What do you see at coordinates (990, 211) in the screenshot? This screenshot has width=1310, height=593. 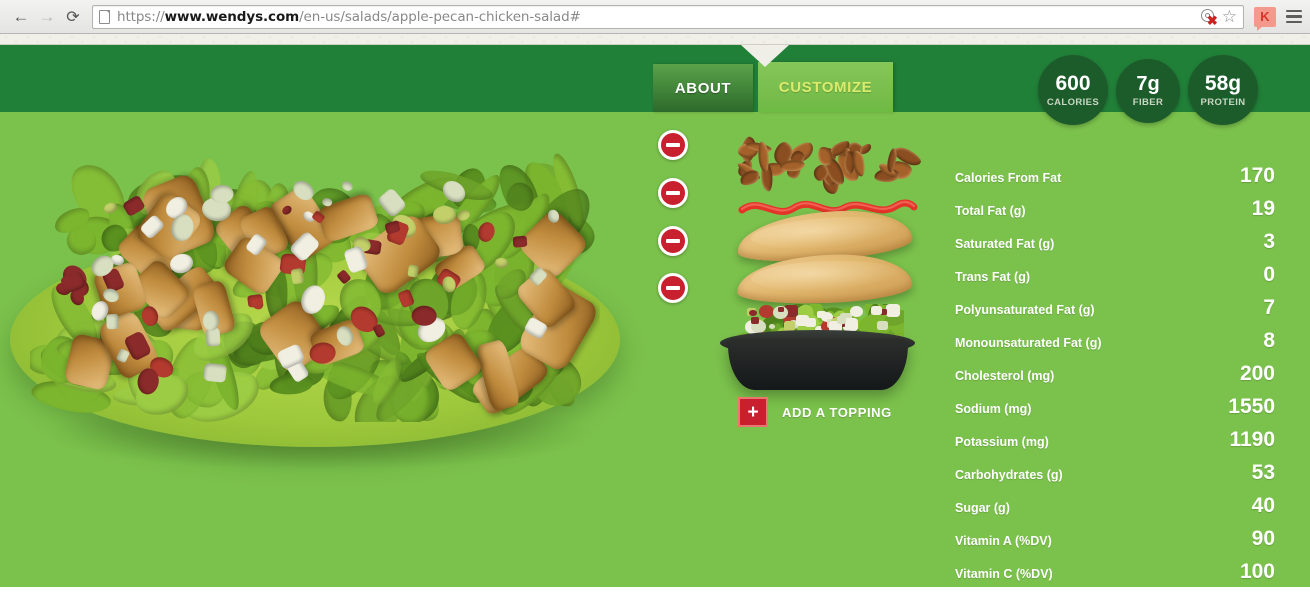 I see `nutrition-label: Total Fat (g)` at bounding box center [990, 211].